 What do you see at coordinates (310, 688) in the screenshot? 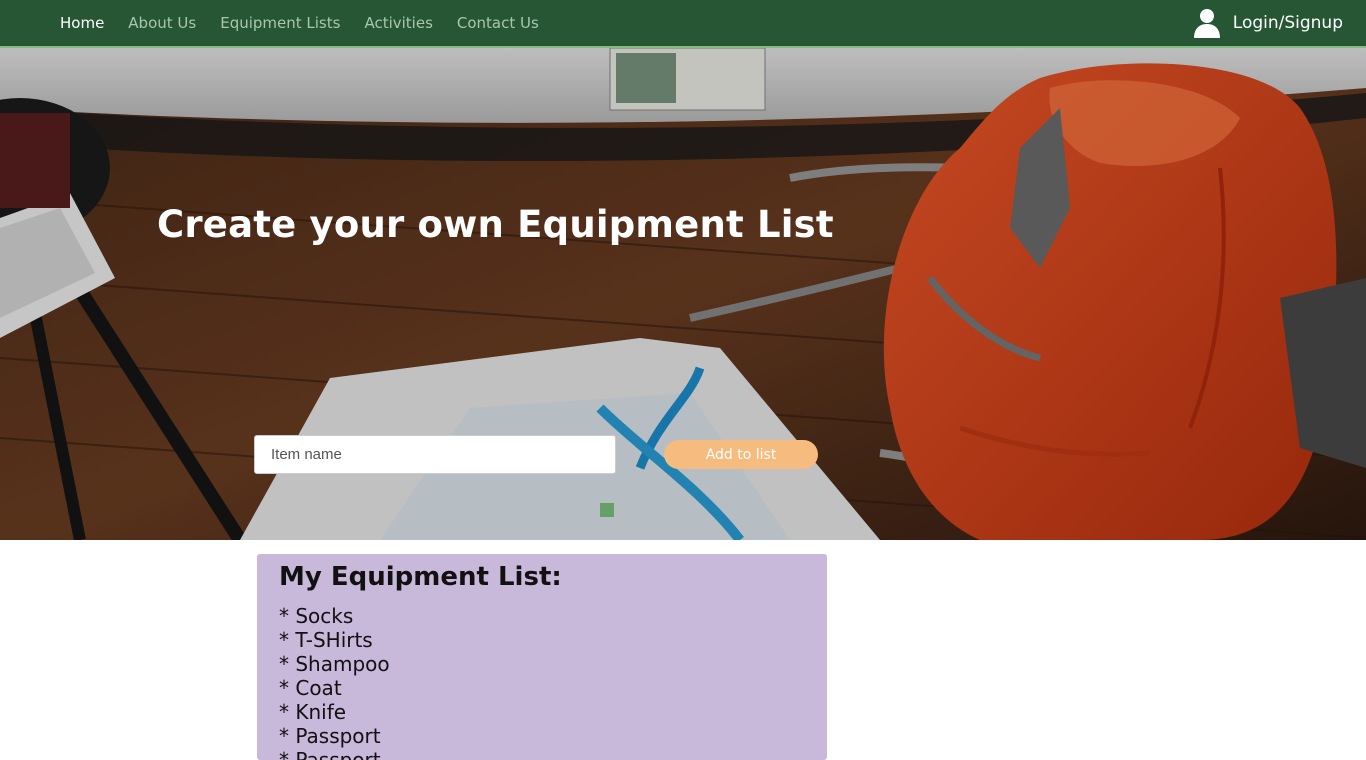
I see `list-item: * Coat` at bounding box center [310, 688].